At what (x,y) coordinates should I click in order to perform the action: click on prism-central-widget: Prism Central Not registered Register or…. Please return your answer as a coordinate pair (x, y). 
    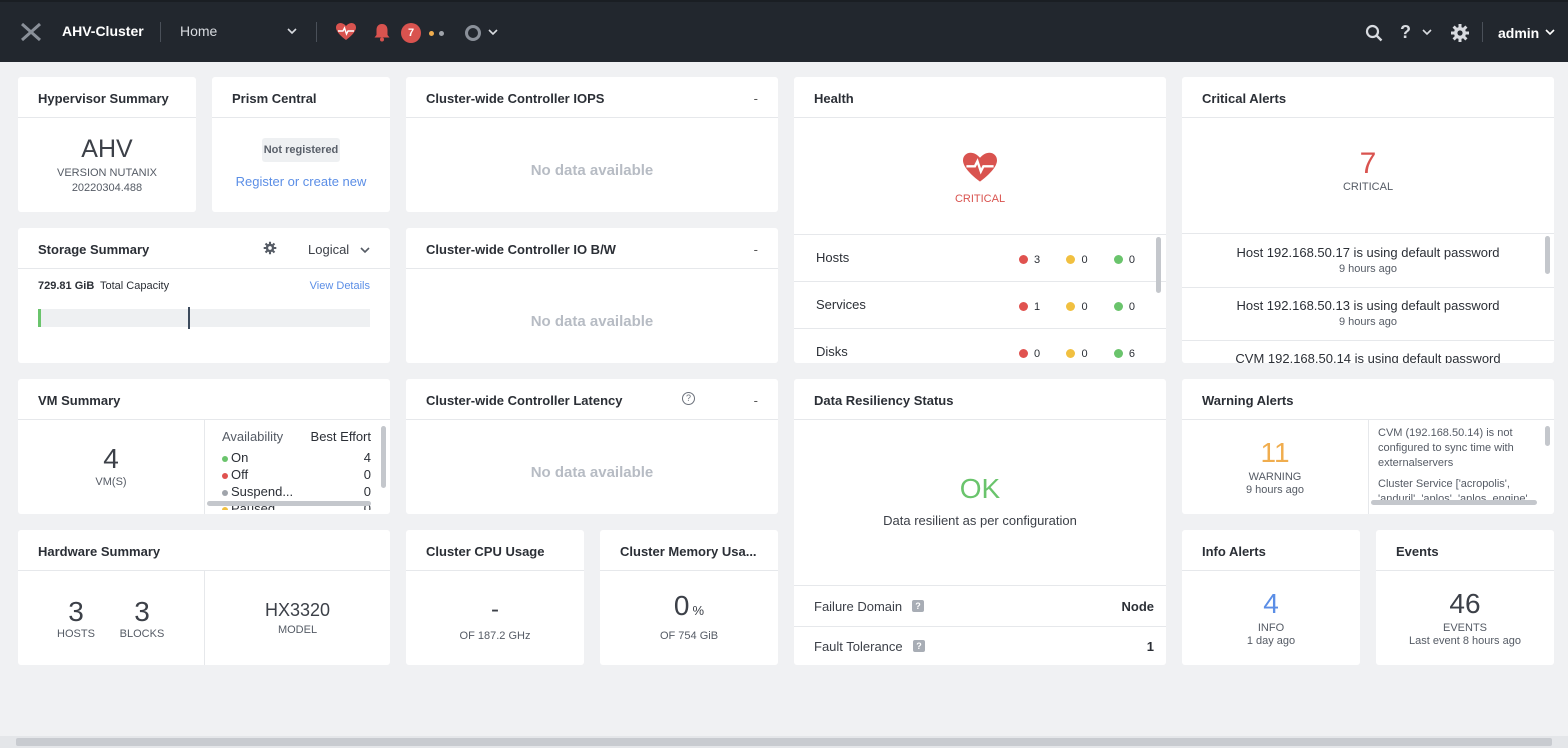
    Looking at the image, I should click on (301, 144).